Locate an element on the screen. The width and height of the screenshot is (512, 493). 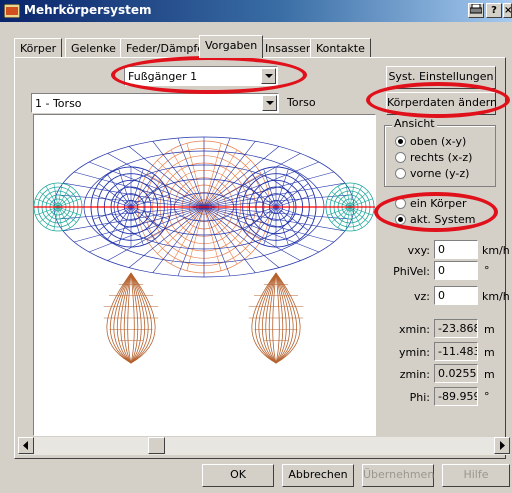
vxy-unit: km/h is located at coordinates (496, 250).